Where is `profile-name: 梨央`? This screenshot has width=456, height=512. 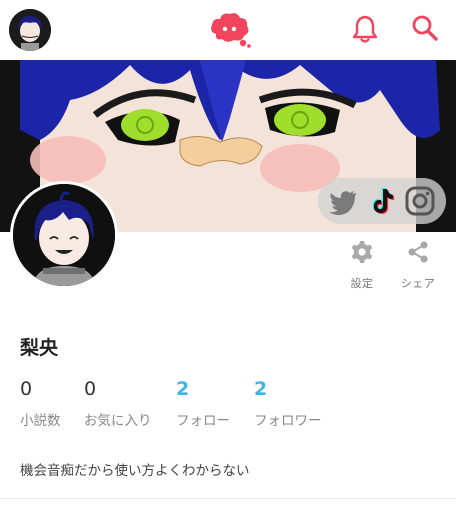
profile-name: 梨央 is located at coordinates (39, 348).